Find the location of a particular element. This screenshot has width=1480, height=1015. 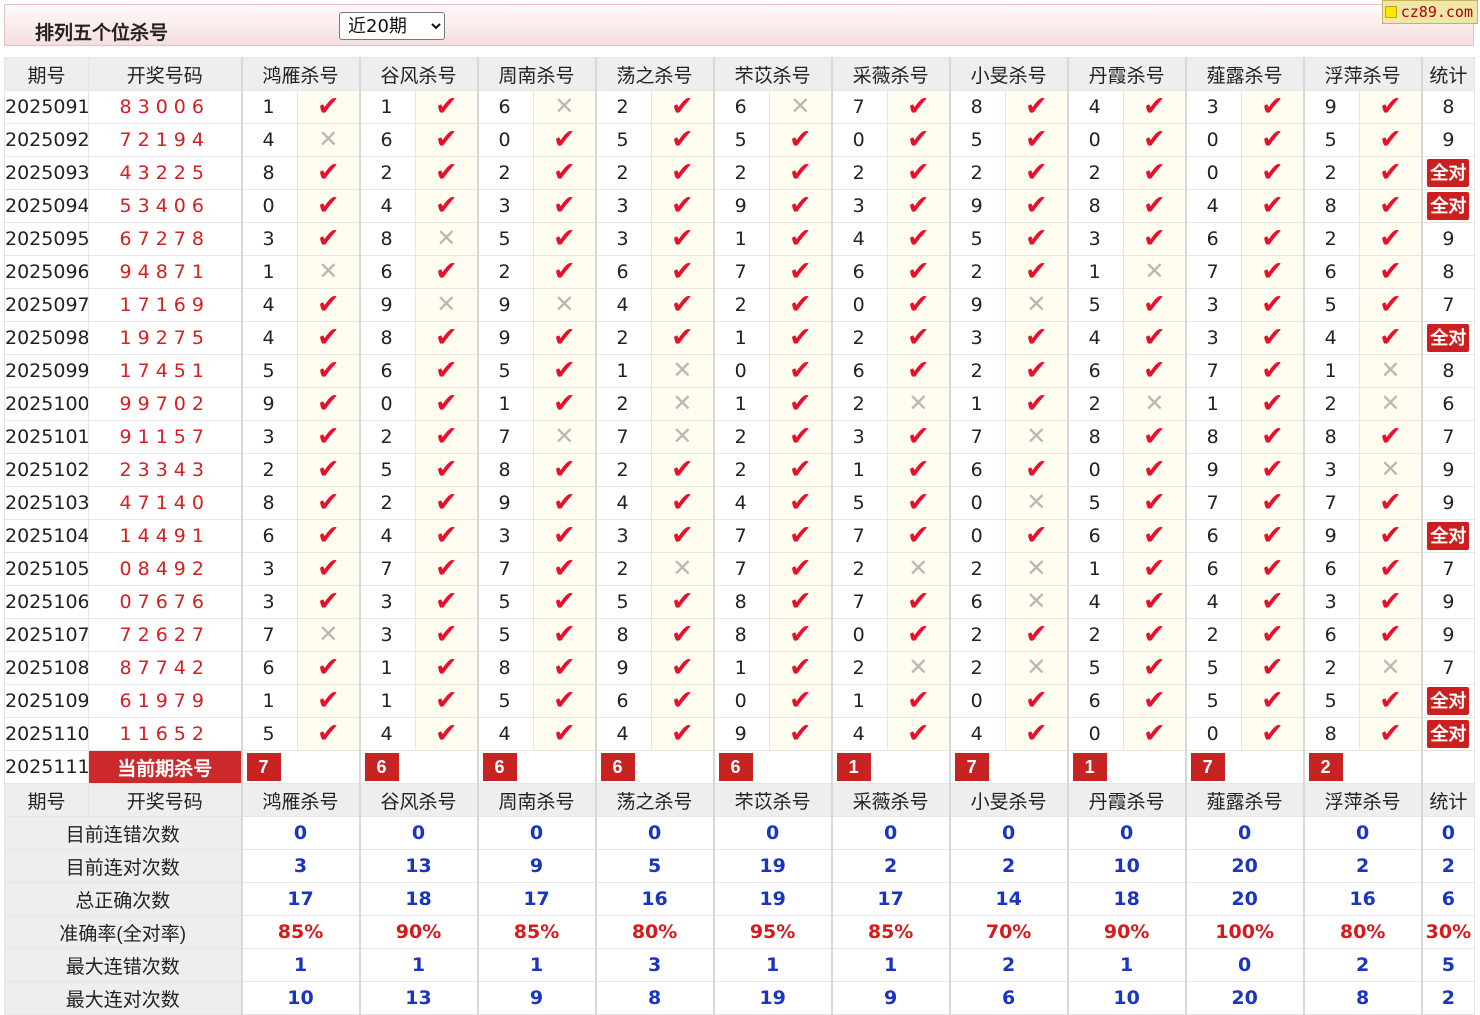

period-cell: 2025097 is located at coordinates (46, 305).